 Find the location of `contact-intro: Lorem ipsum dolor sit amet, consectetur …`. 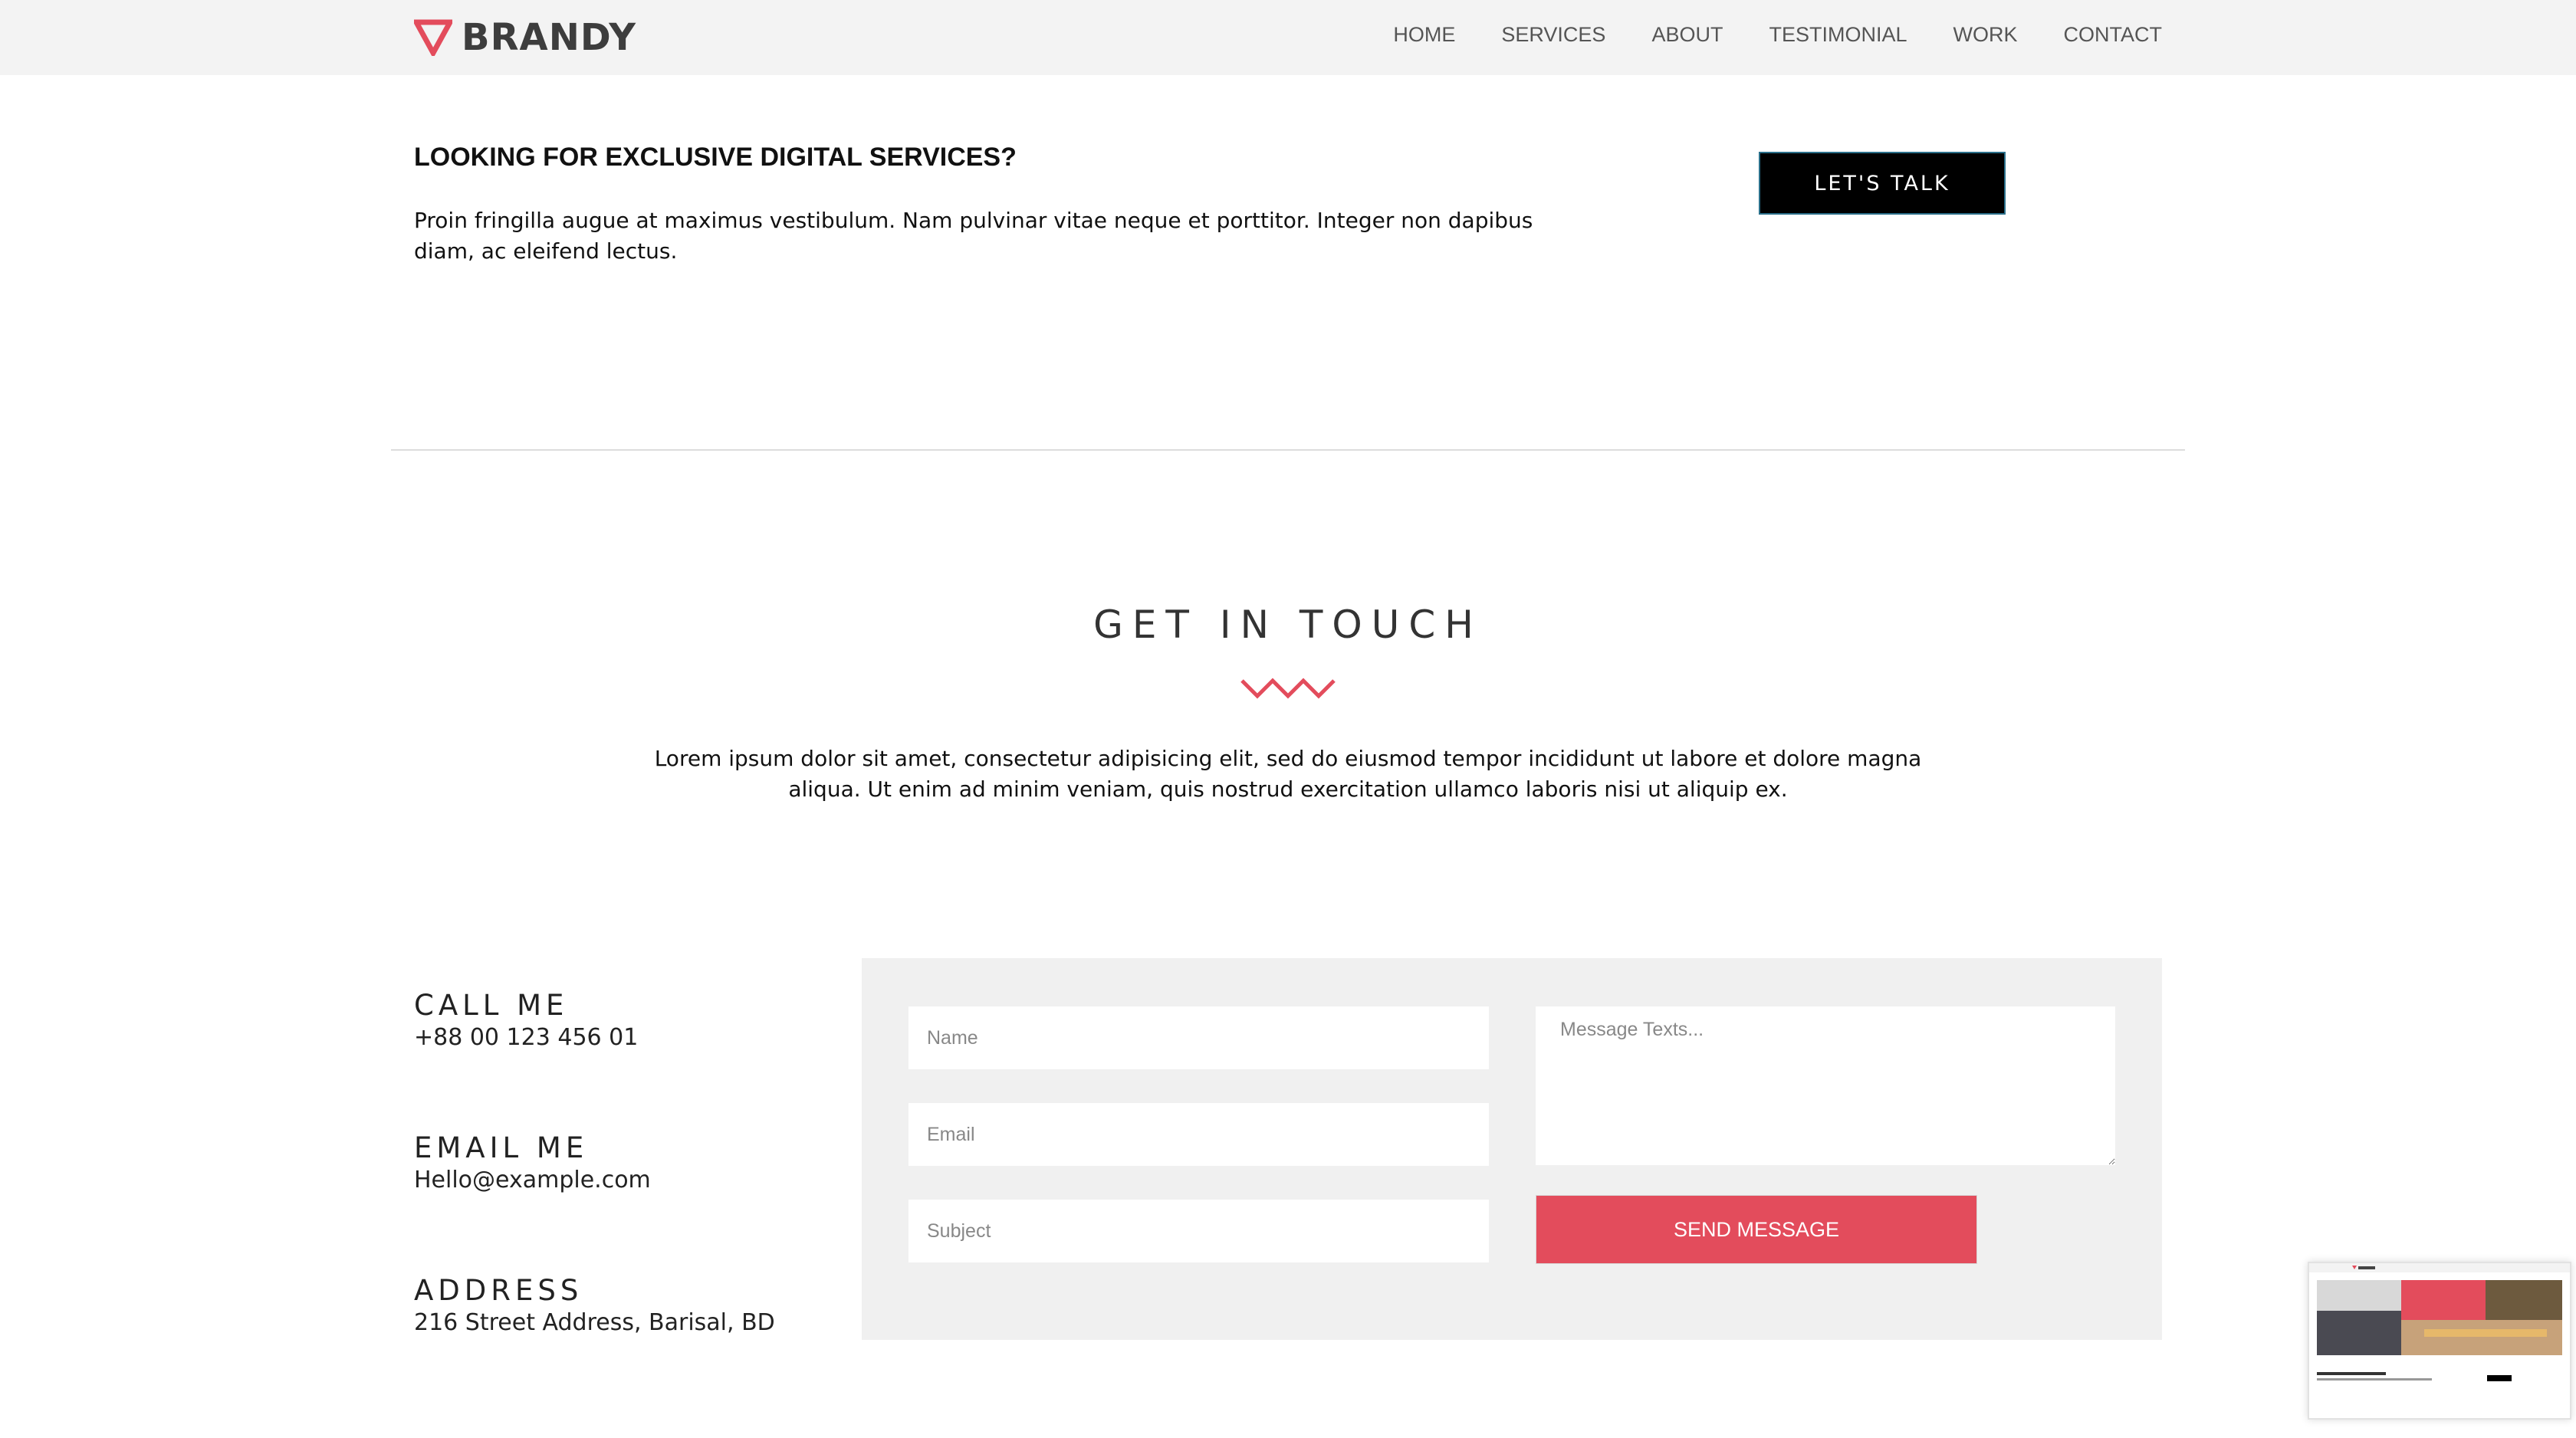

contact-intro: Lorem ipsum dolor sit amet, consectetur … is located at coordinates (1288, 774).